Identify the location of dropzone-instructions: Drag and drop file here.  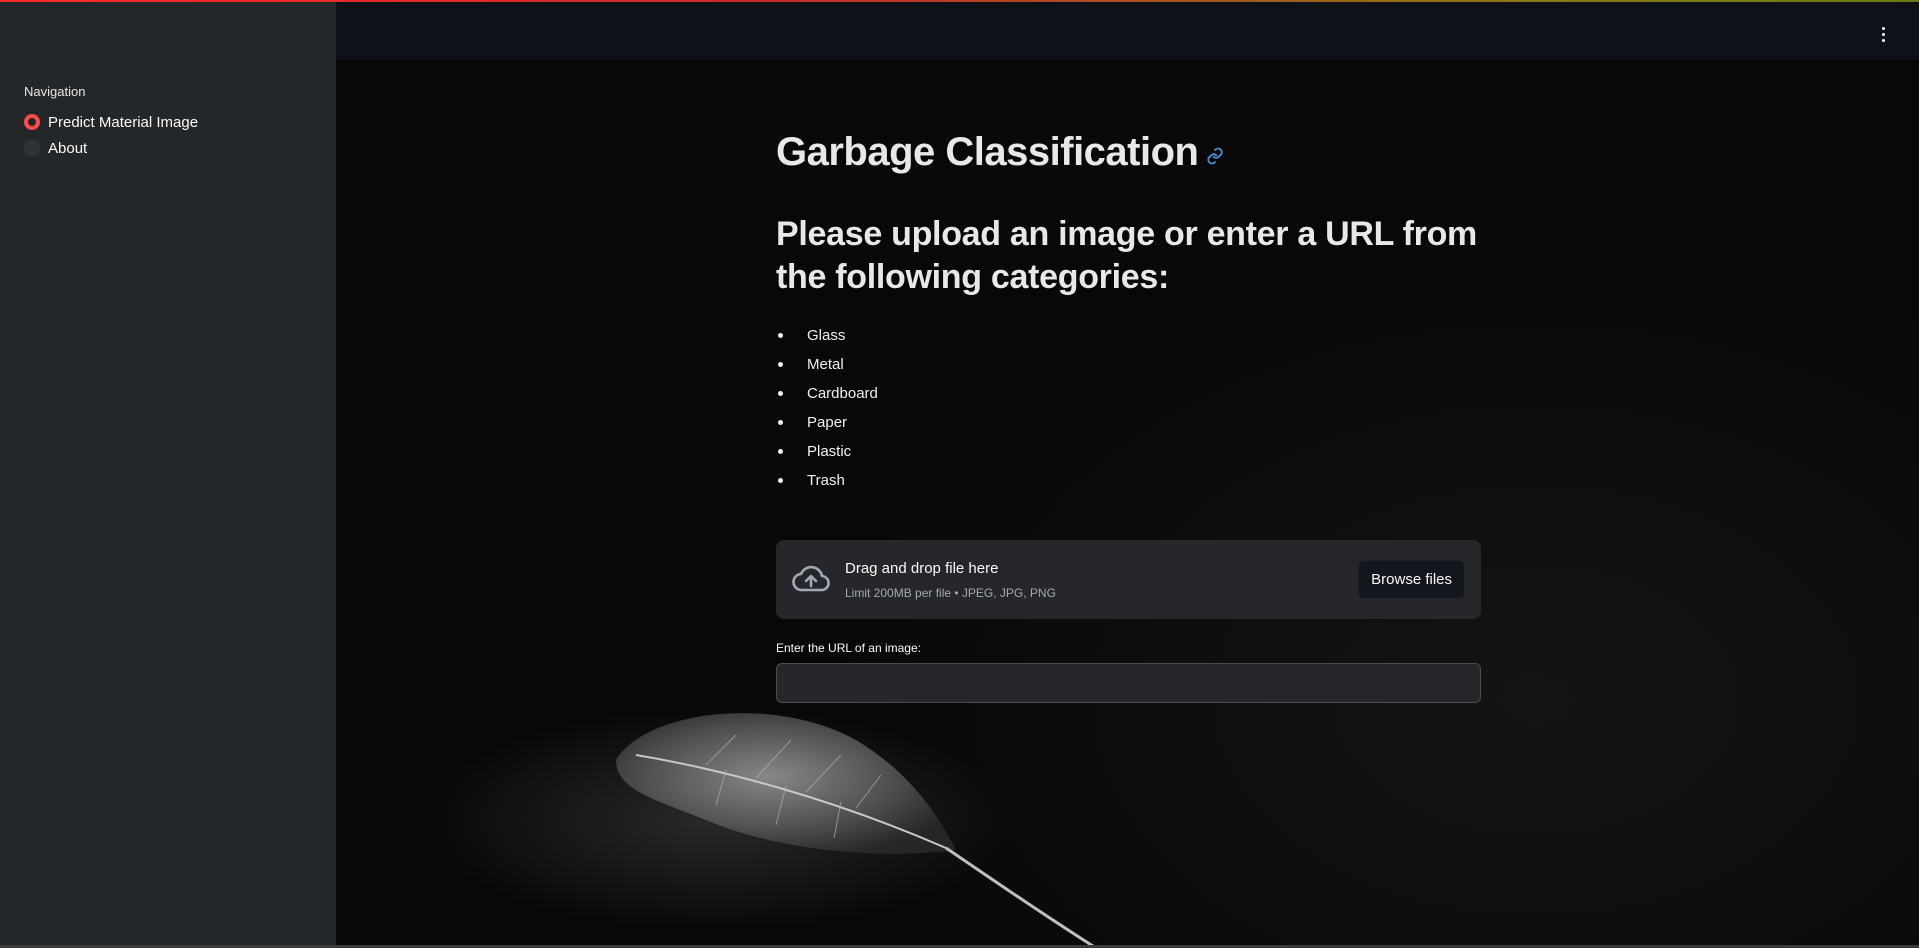
(922, 568).